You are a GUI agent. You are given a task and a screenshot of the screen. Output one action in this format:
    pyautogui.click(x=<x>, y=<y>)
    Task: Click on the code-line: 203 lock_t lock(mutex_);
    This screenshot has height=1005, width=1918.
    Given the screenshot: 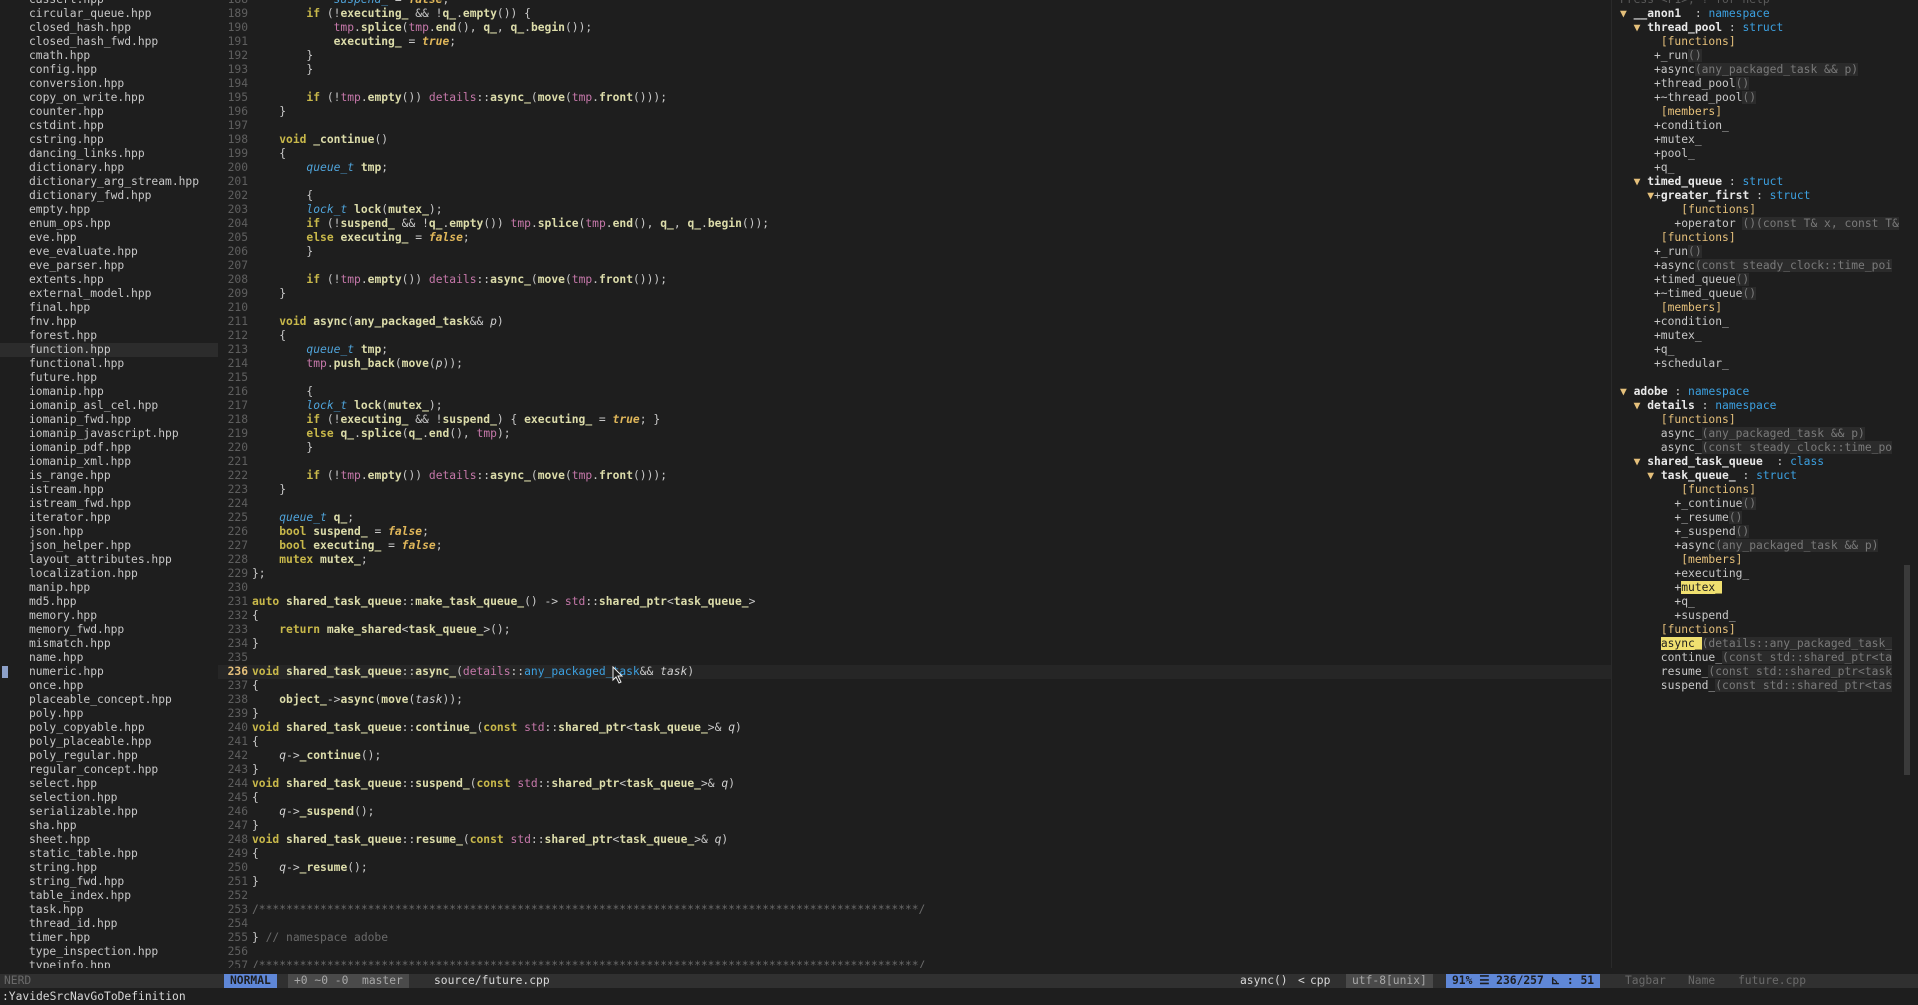 What is the action you would take?
    pyautogui.click(x=914, y=210)
    